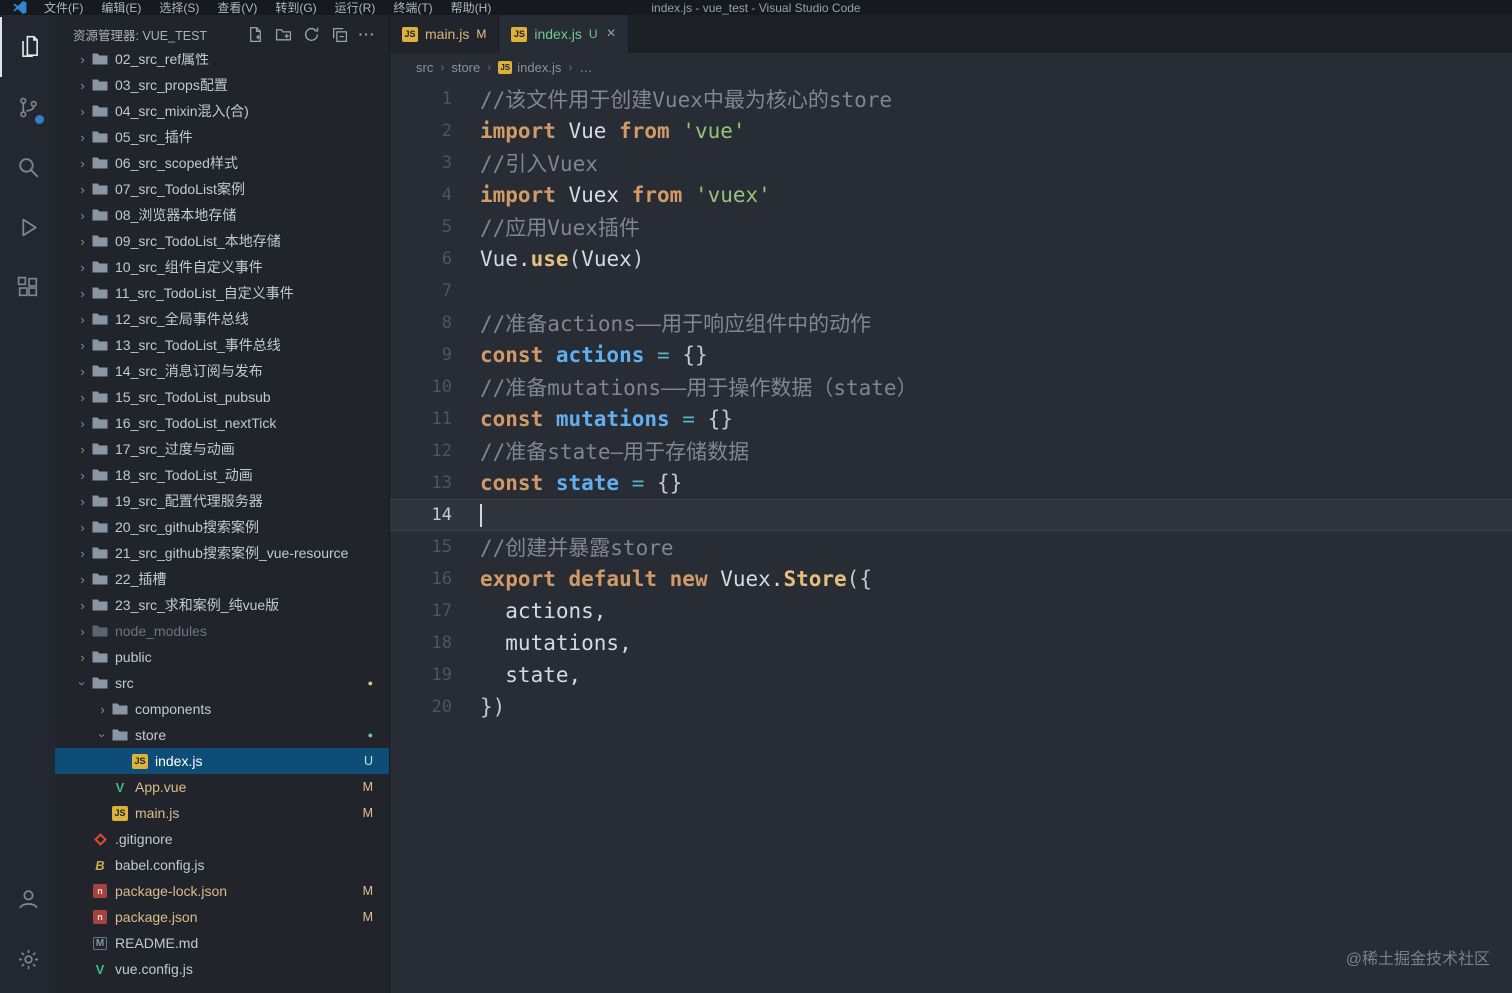 The image size is (1512, 993). Describe the element at coordinates (222, 319) in the screenshot. I see `tree-folder-12_src_全局事件总线: › 12_src_全局事件总线` at that location.